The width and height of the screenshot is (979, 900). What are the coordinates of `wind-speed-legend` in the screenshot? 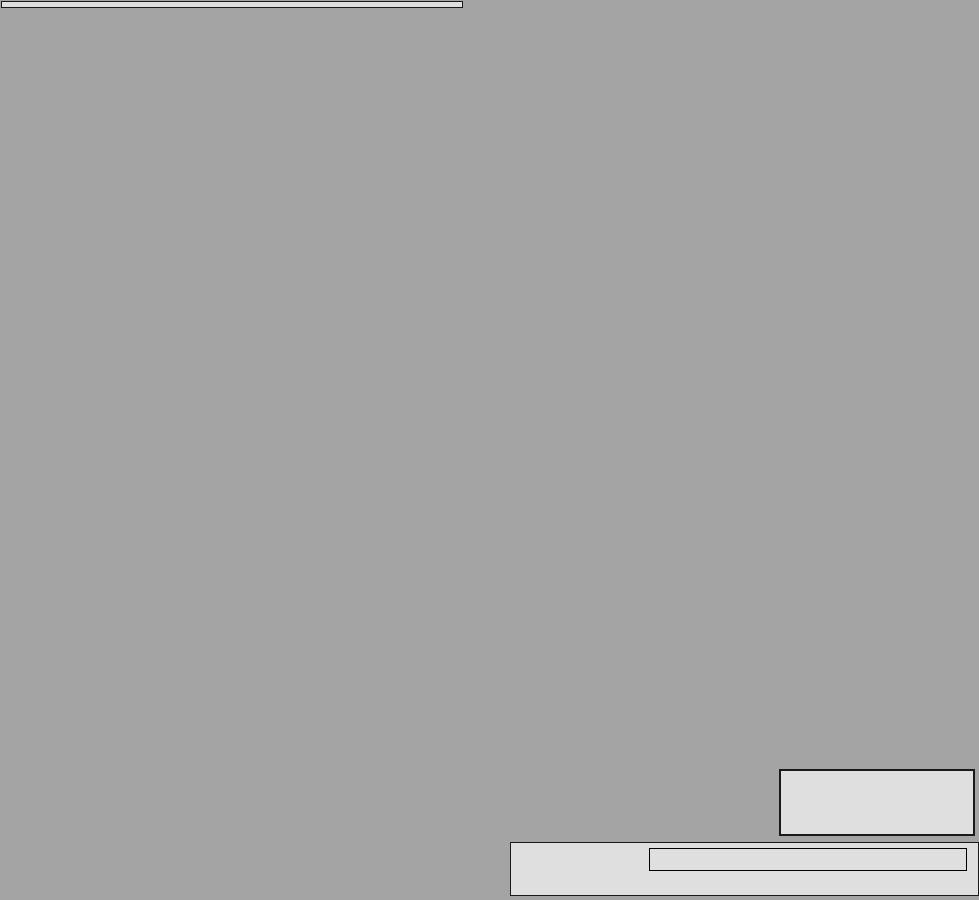 It's located at (877, 802).